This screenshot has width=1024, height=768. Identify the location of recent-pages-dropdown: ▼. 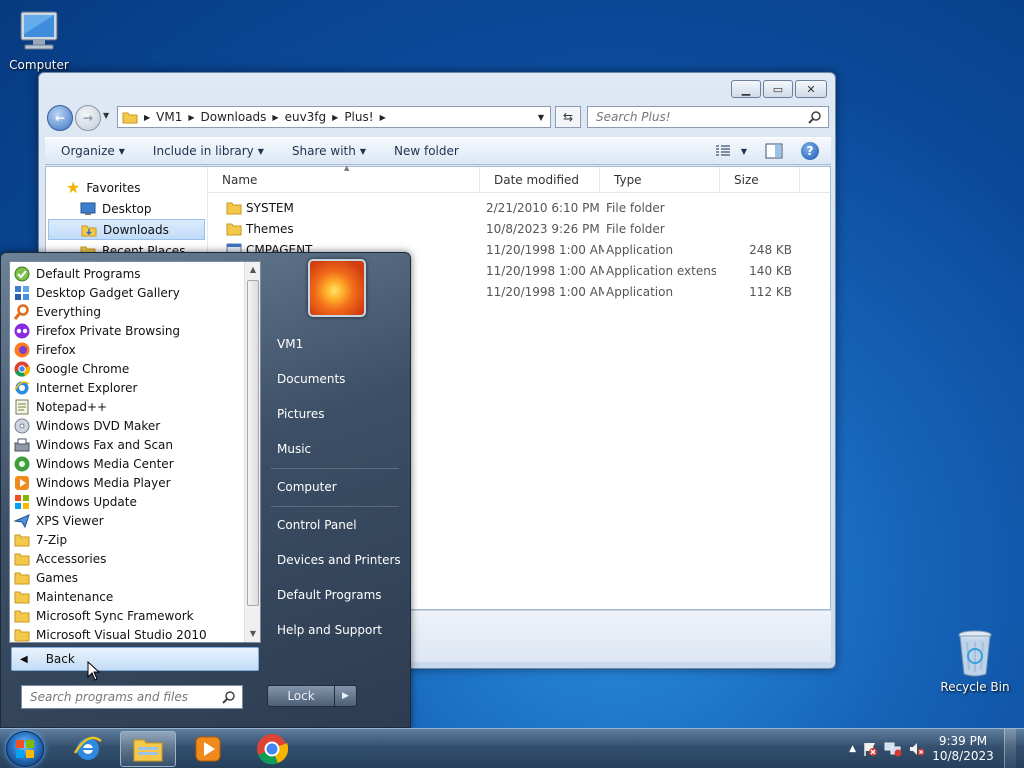
(106, 115).